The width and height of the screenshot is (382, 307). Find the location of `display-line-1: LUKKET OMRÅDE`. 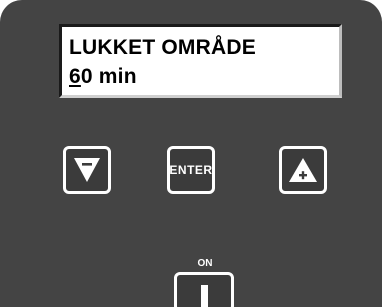

display-line-1: LUKKET OMRÅDE is located at coordinates (162, 47).